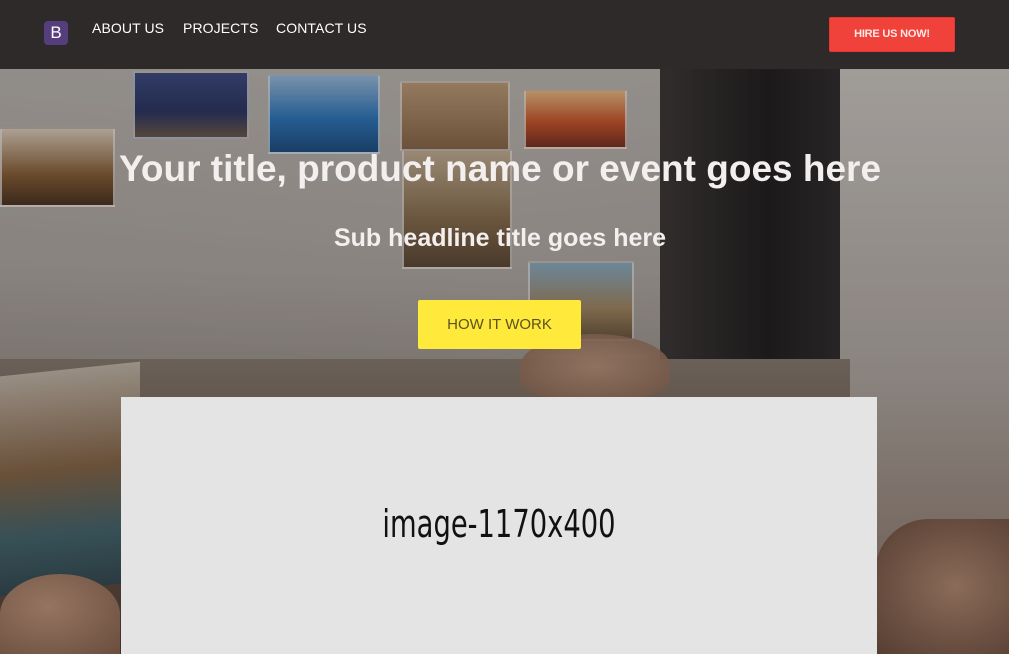  I want to click on nav-link-contact-us: CONTACT US, so click(321, 28).